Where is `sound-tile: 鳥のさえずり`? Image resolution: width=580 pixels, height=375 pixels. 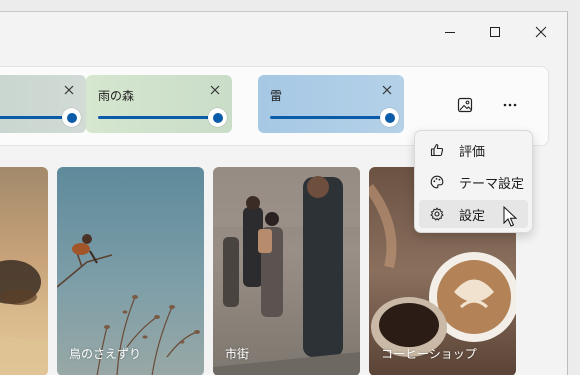
sound-tile: 鳥のさえずり is located at coordinates (130, 271).